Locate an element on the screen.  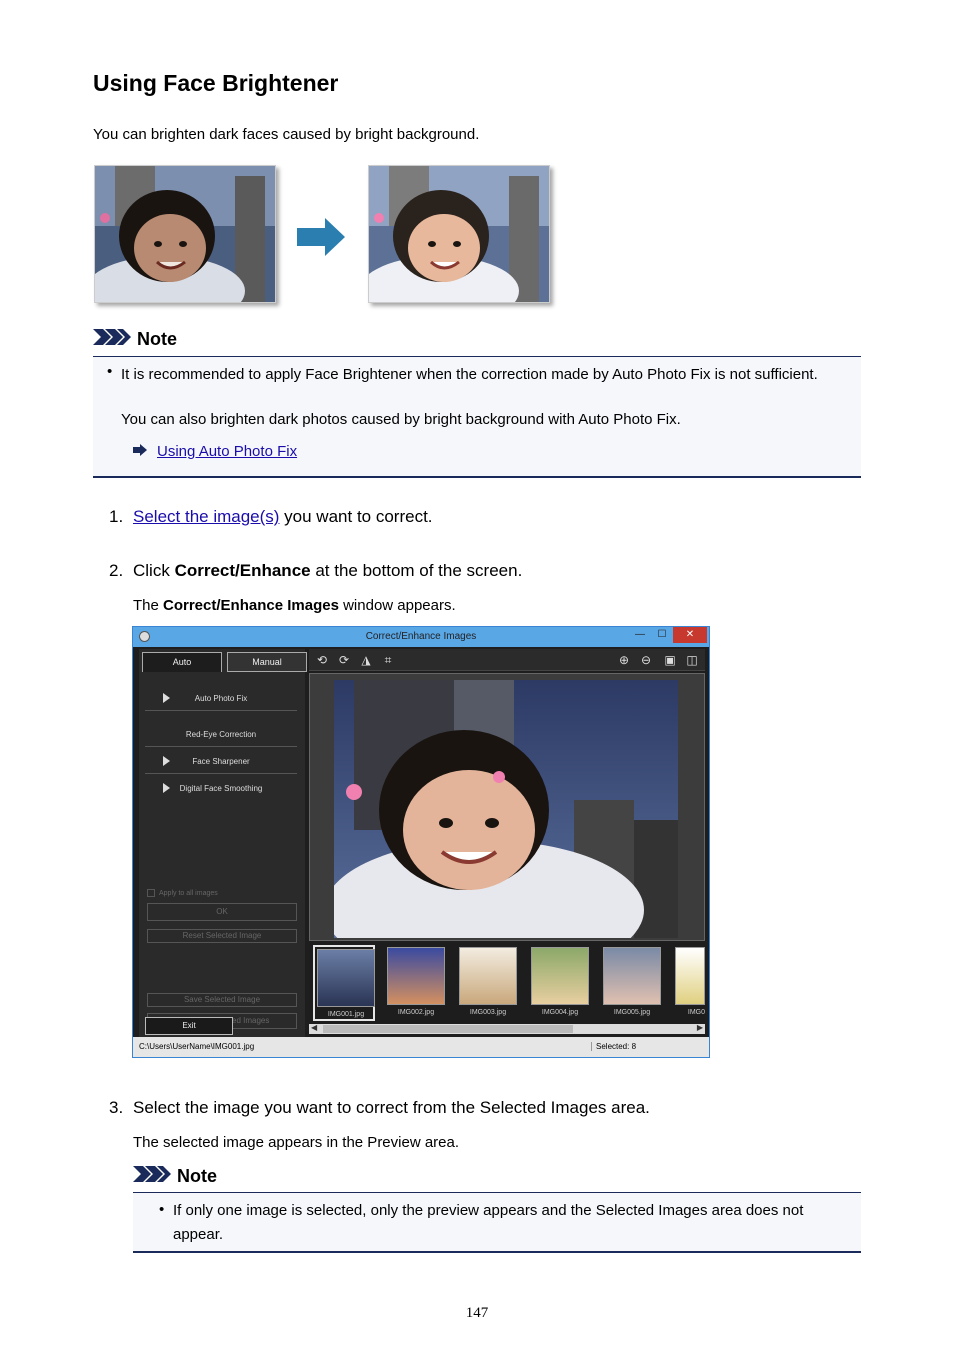
thumbnail-caption: IMG005.jpg is located at coordinates (632, 1012).